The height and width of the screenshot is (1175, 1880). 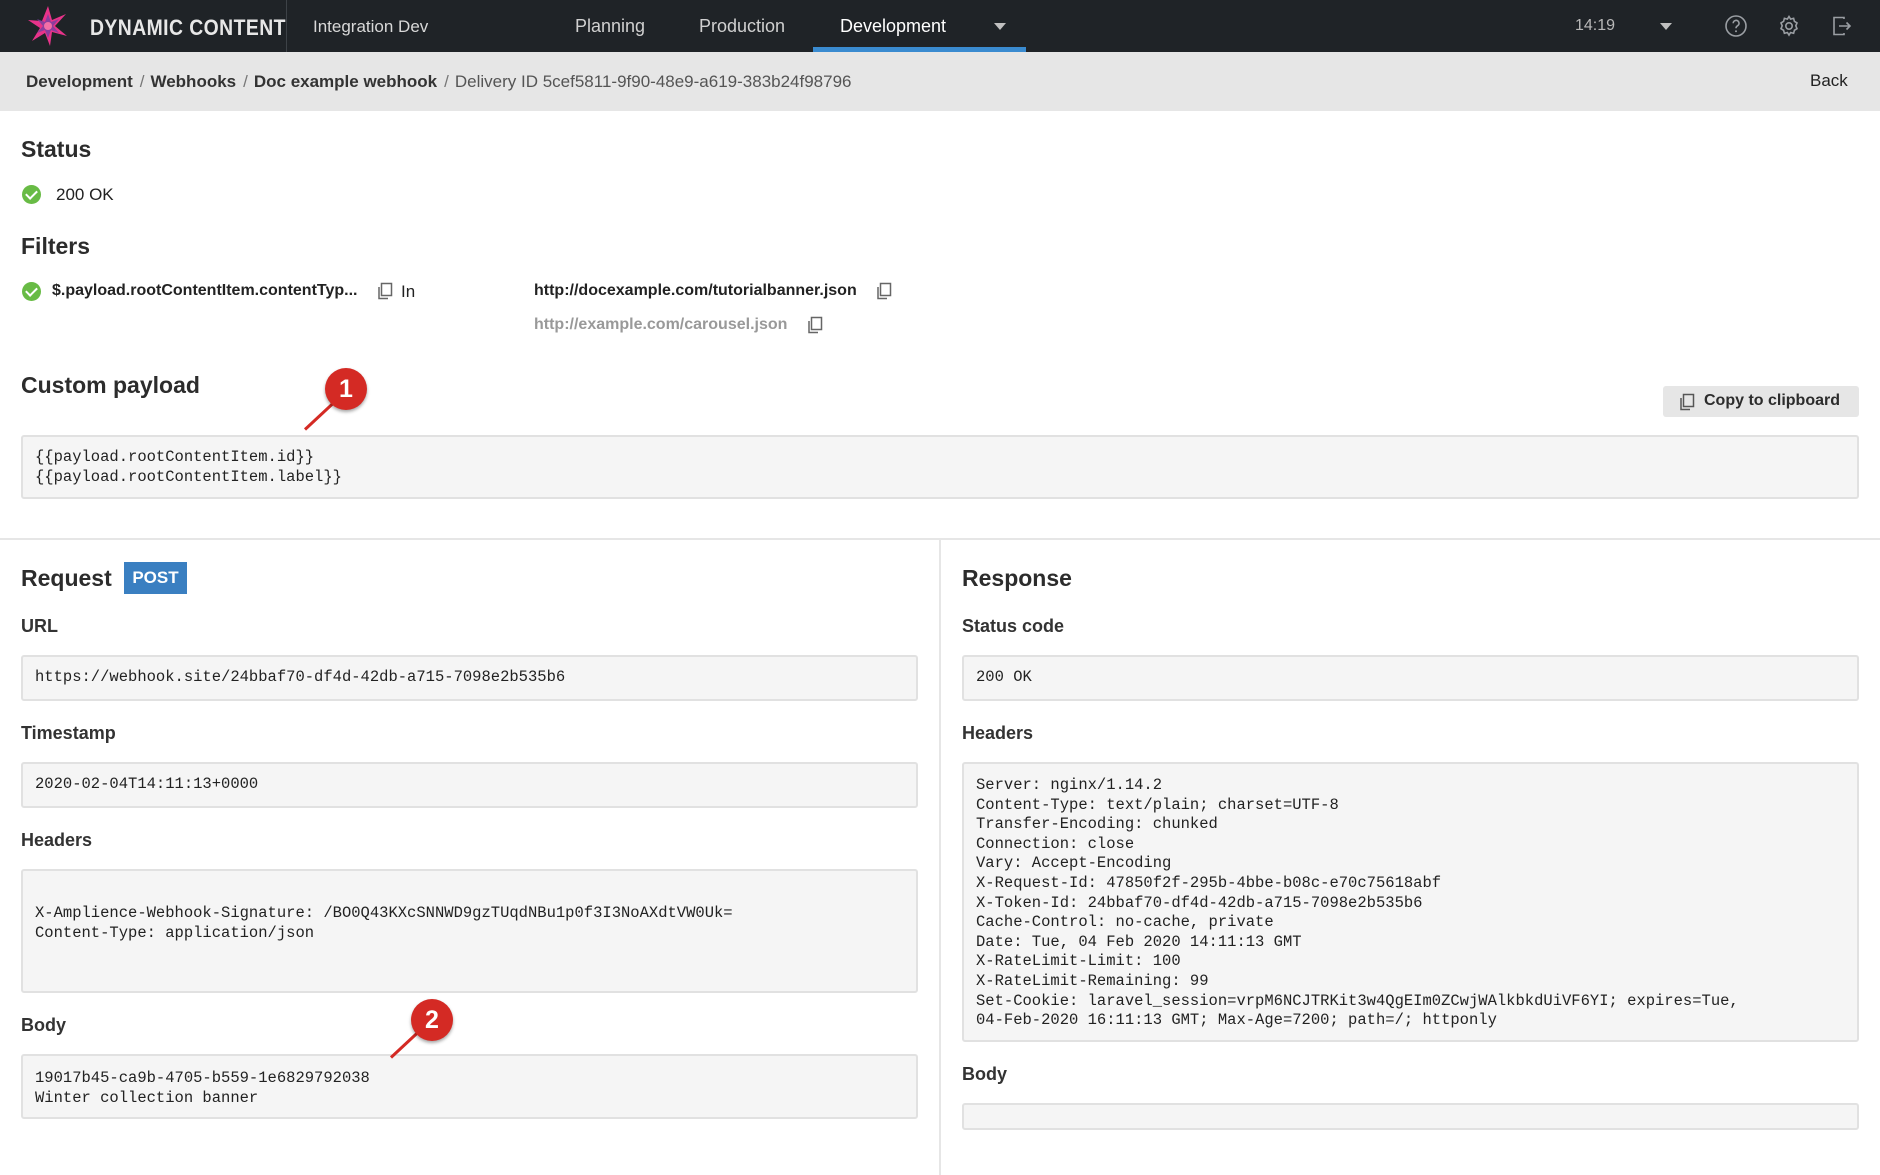 I want to click on breadcrumb-webhook: Doc example webhook, so click(x=345, y=81).